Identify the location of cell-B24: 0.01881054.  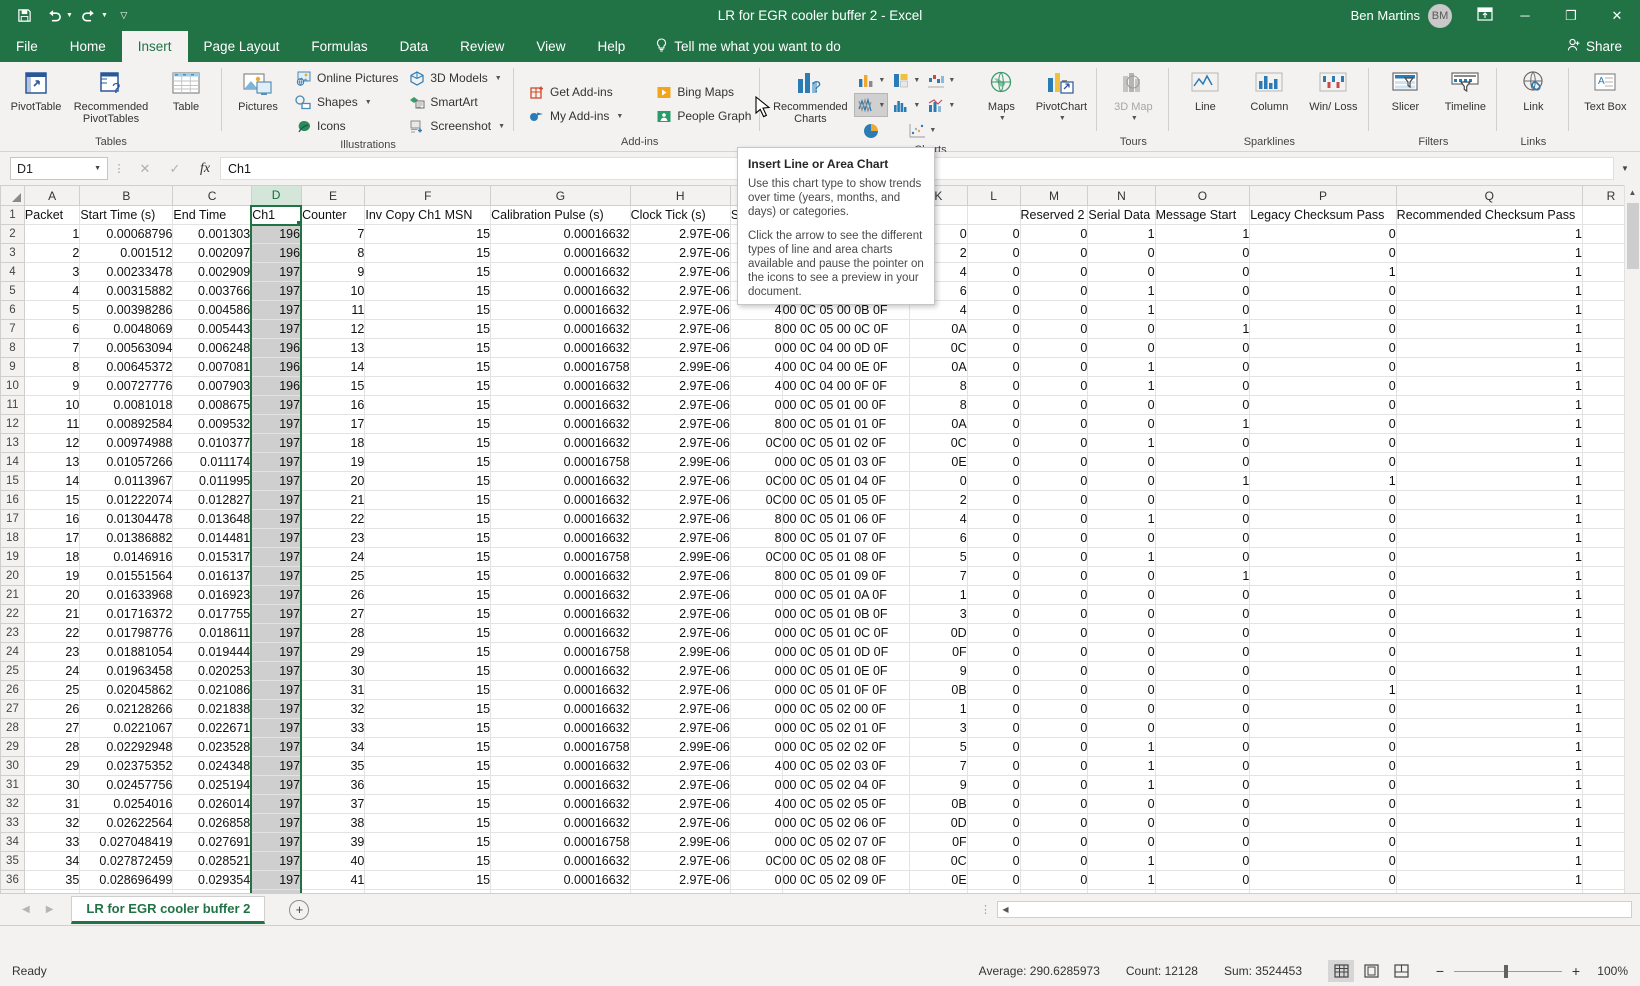
(126, 652).